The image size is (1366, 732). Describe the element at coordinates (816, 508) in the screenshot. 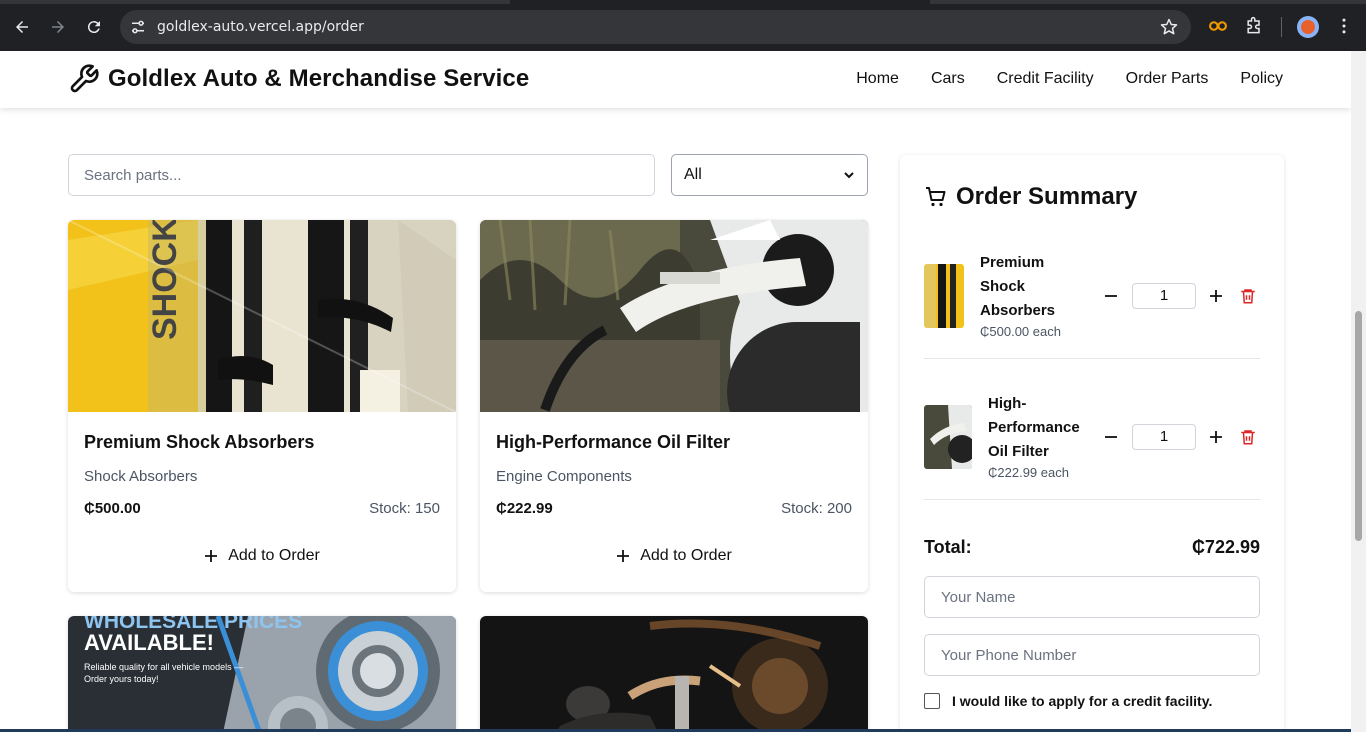

I see `product-stock: Stock: 200` at that location.